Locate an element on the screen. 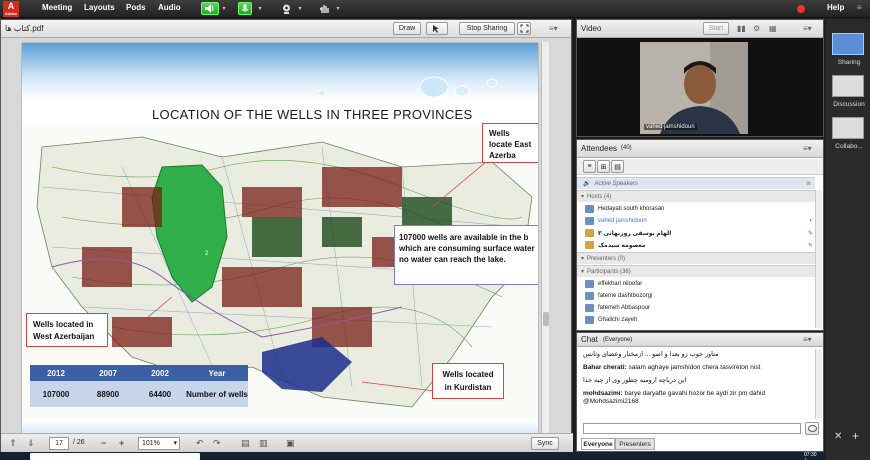  stop-sharing-button: Stop Sharing is located at coordinates (487, 28).